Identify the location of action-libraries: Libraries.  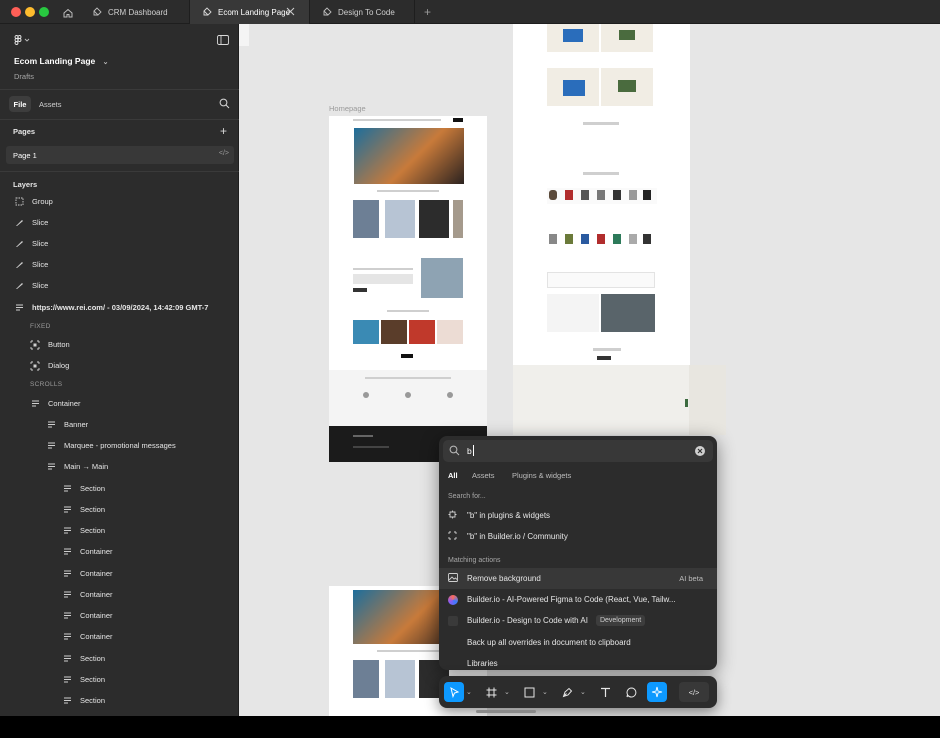
(578, 661).